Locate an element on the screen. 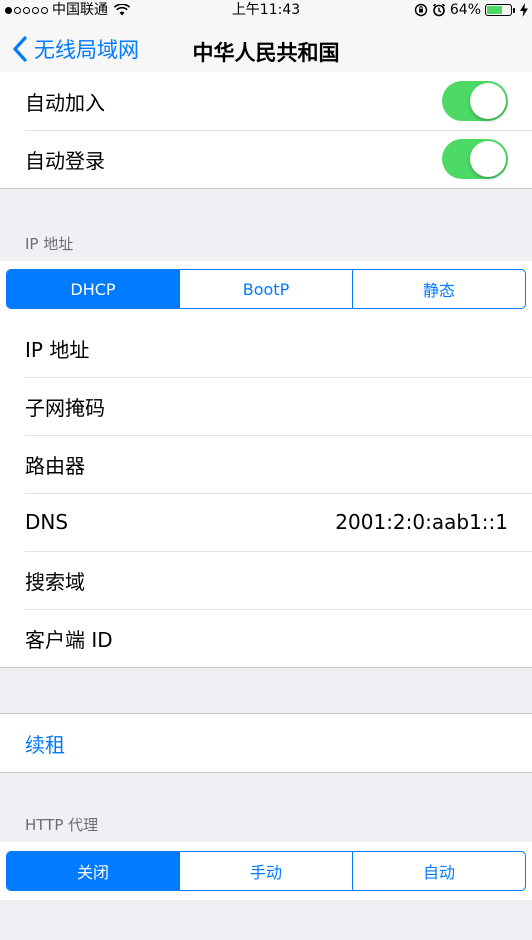 This screenshot has width=532, height=940. renew-lease-button: 续租 is located at coordinates (266, 743).